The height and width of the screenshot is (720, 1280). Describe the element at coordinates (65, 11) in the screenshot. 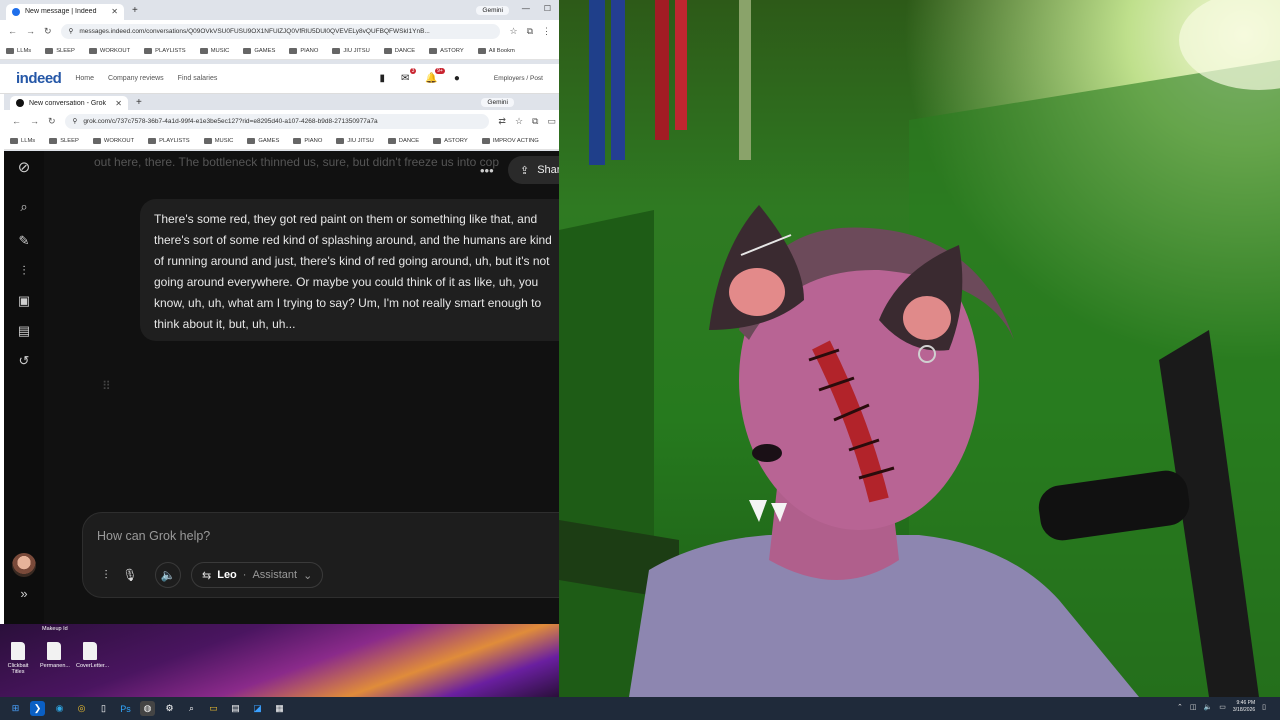

I see `tab-indeed: New message | Indeed ✕` at that location.